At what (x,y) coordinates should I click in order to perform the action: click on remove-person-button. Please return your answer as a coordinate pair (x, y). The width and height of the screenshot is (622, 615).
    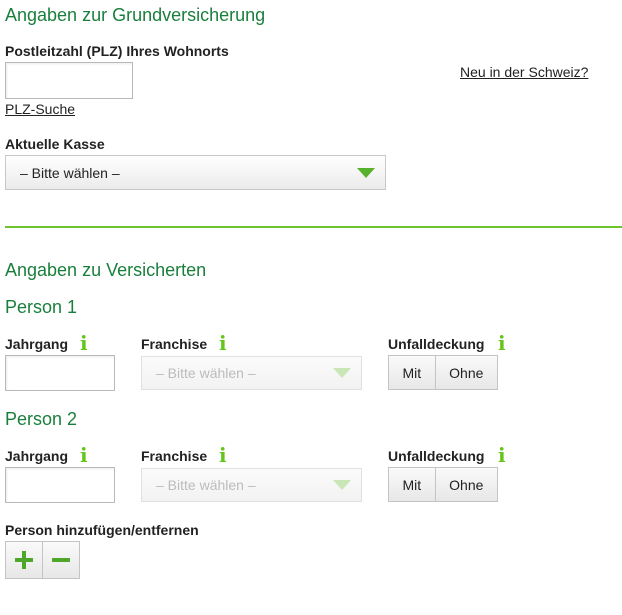
    Looking at the image, I should click on (60, 560).